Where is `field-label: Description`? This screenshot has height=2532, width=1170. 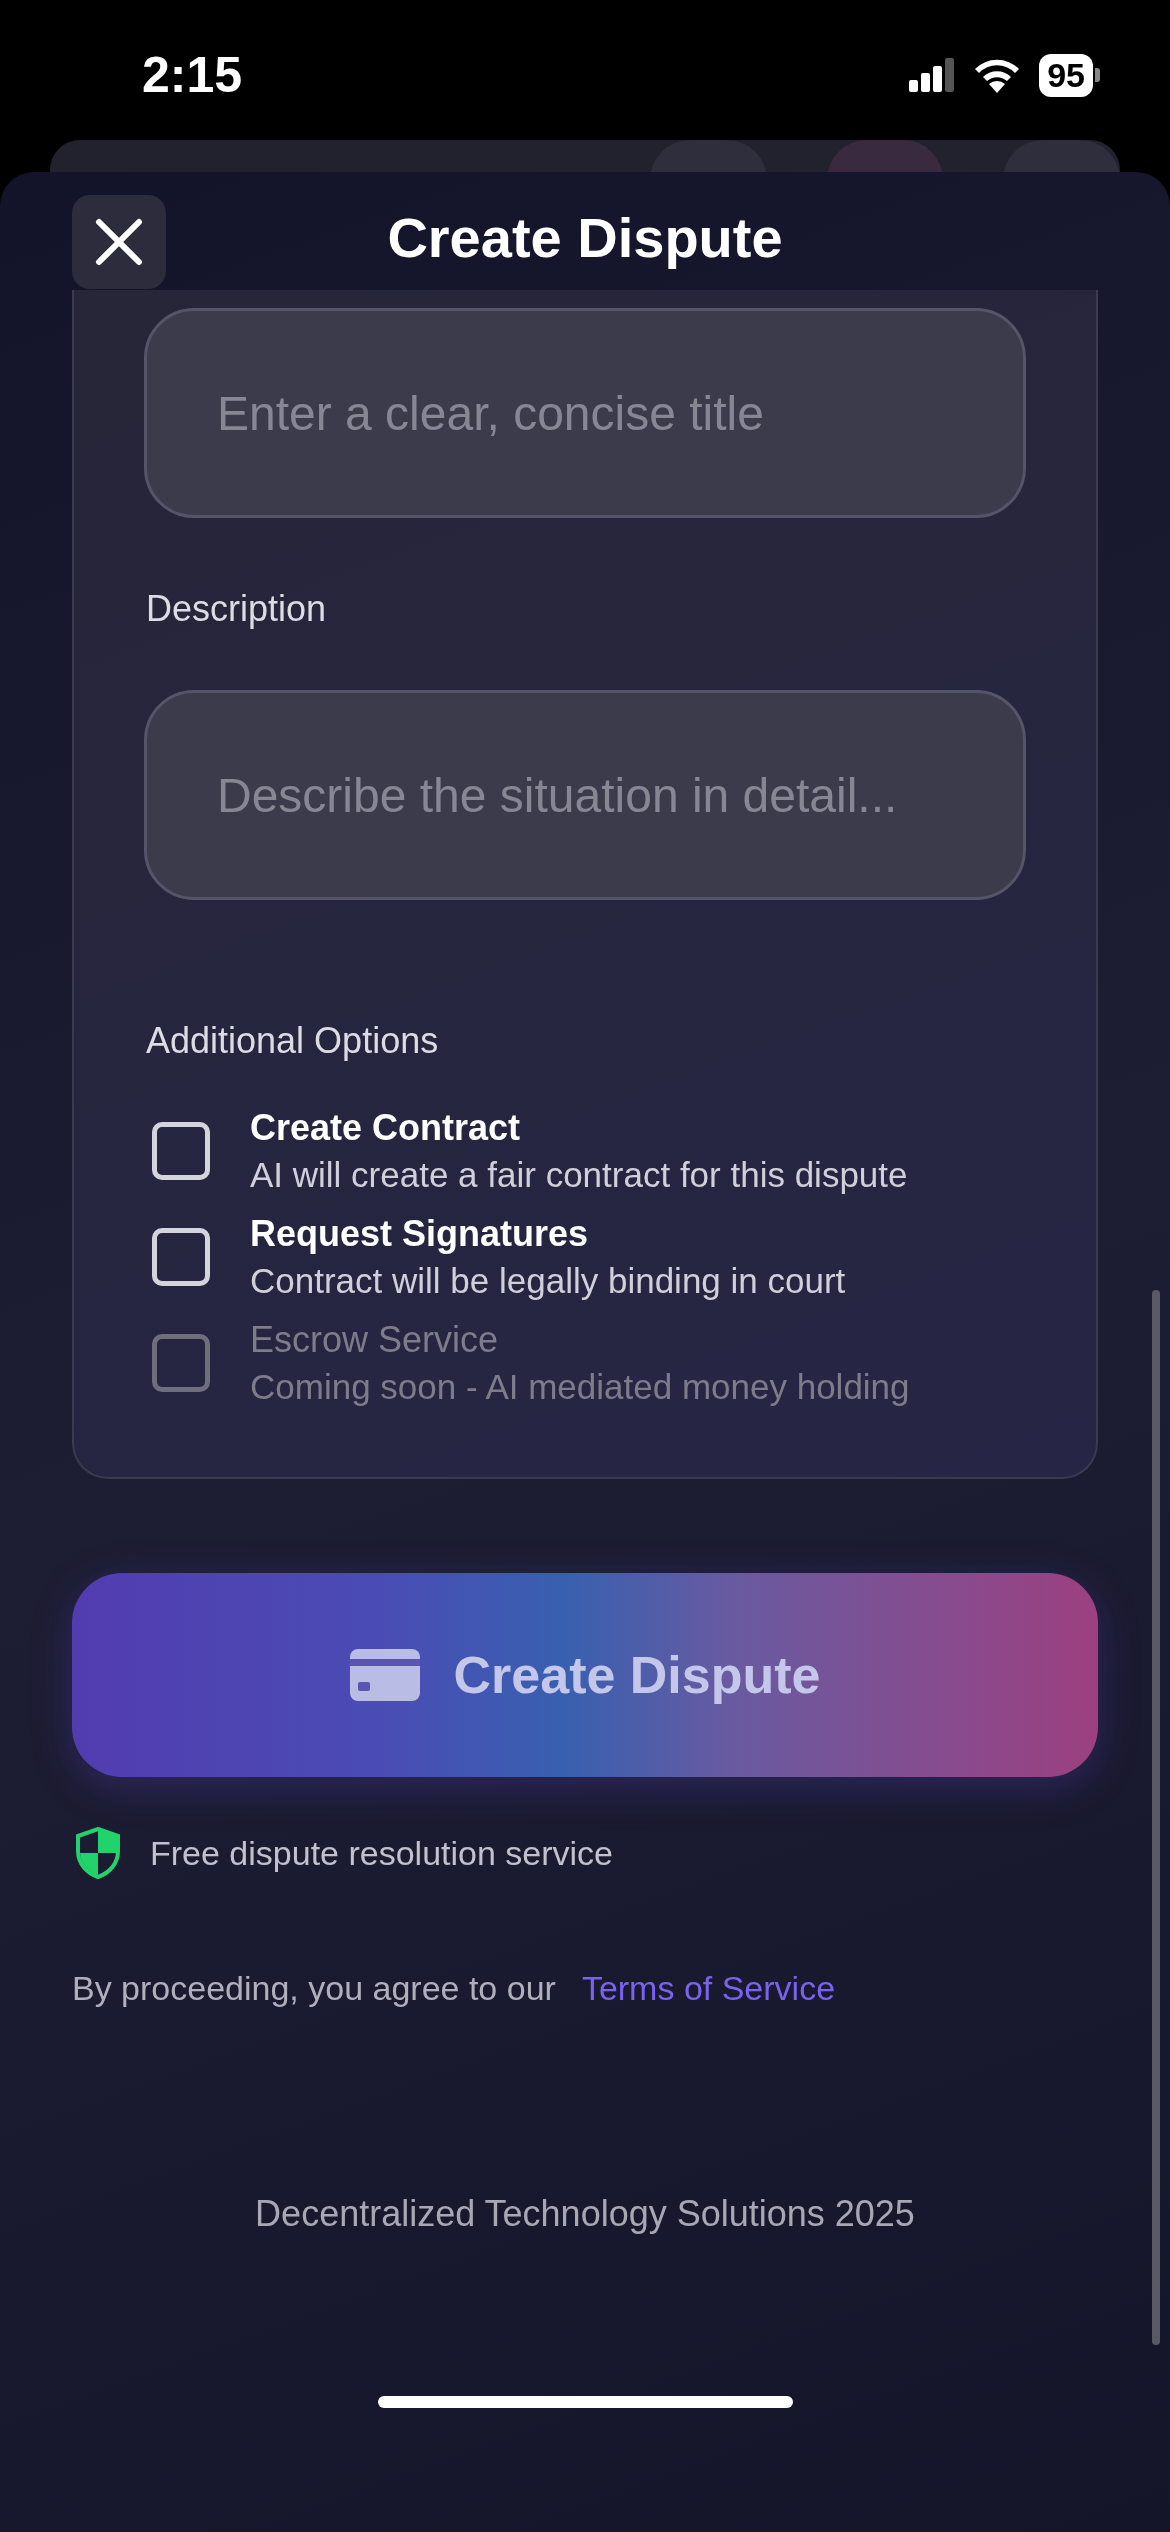 field-label: Description is located at coordinates (237, 609).